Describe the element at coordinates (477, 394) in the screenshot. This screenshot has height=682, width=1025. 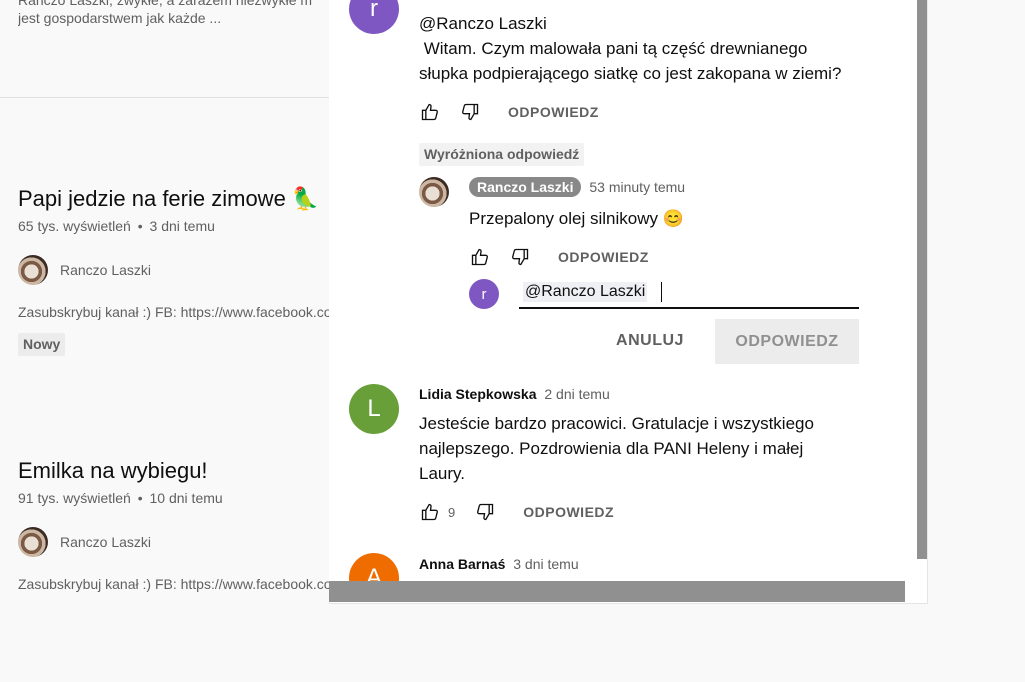
I see `comment-author: Lidia Stepkowska` at that location.